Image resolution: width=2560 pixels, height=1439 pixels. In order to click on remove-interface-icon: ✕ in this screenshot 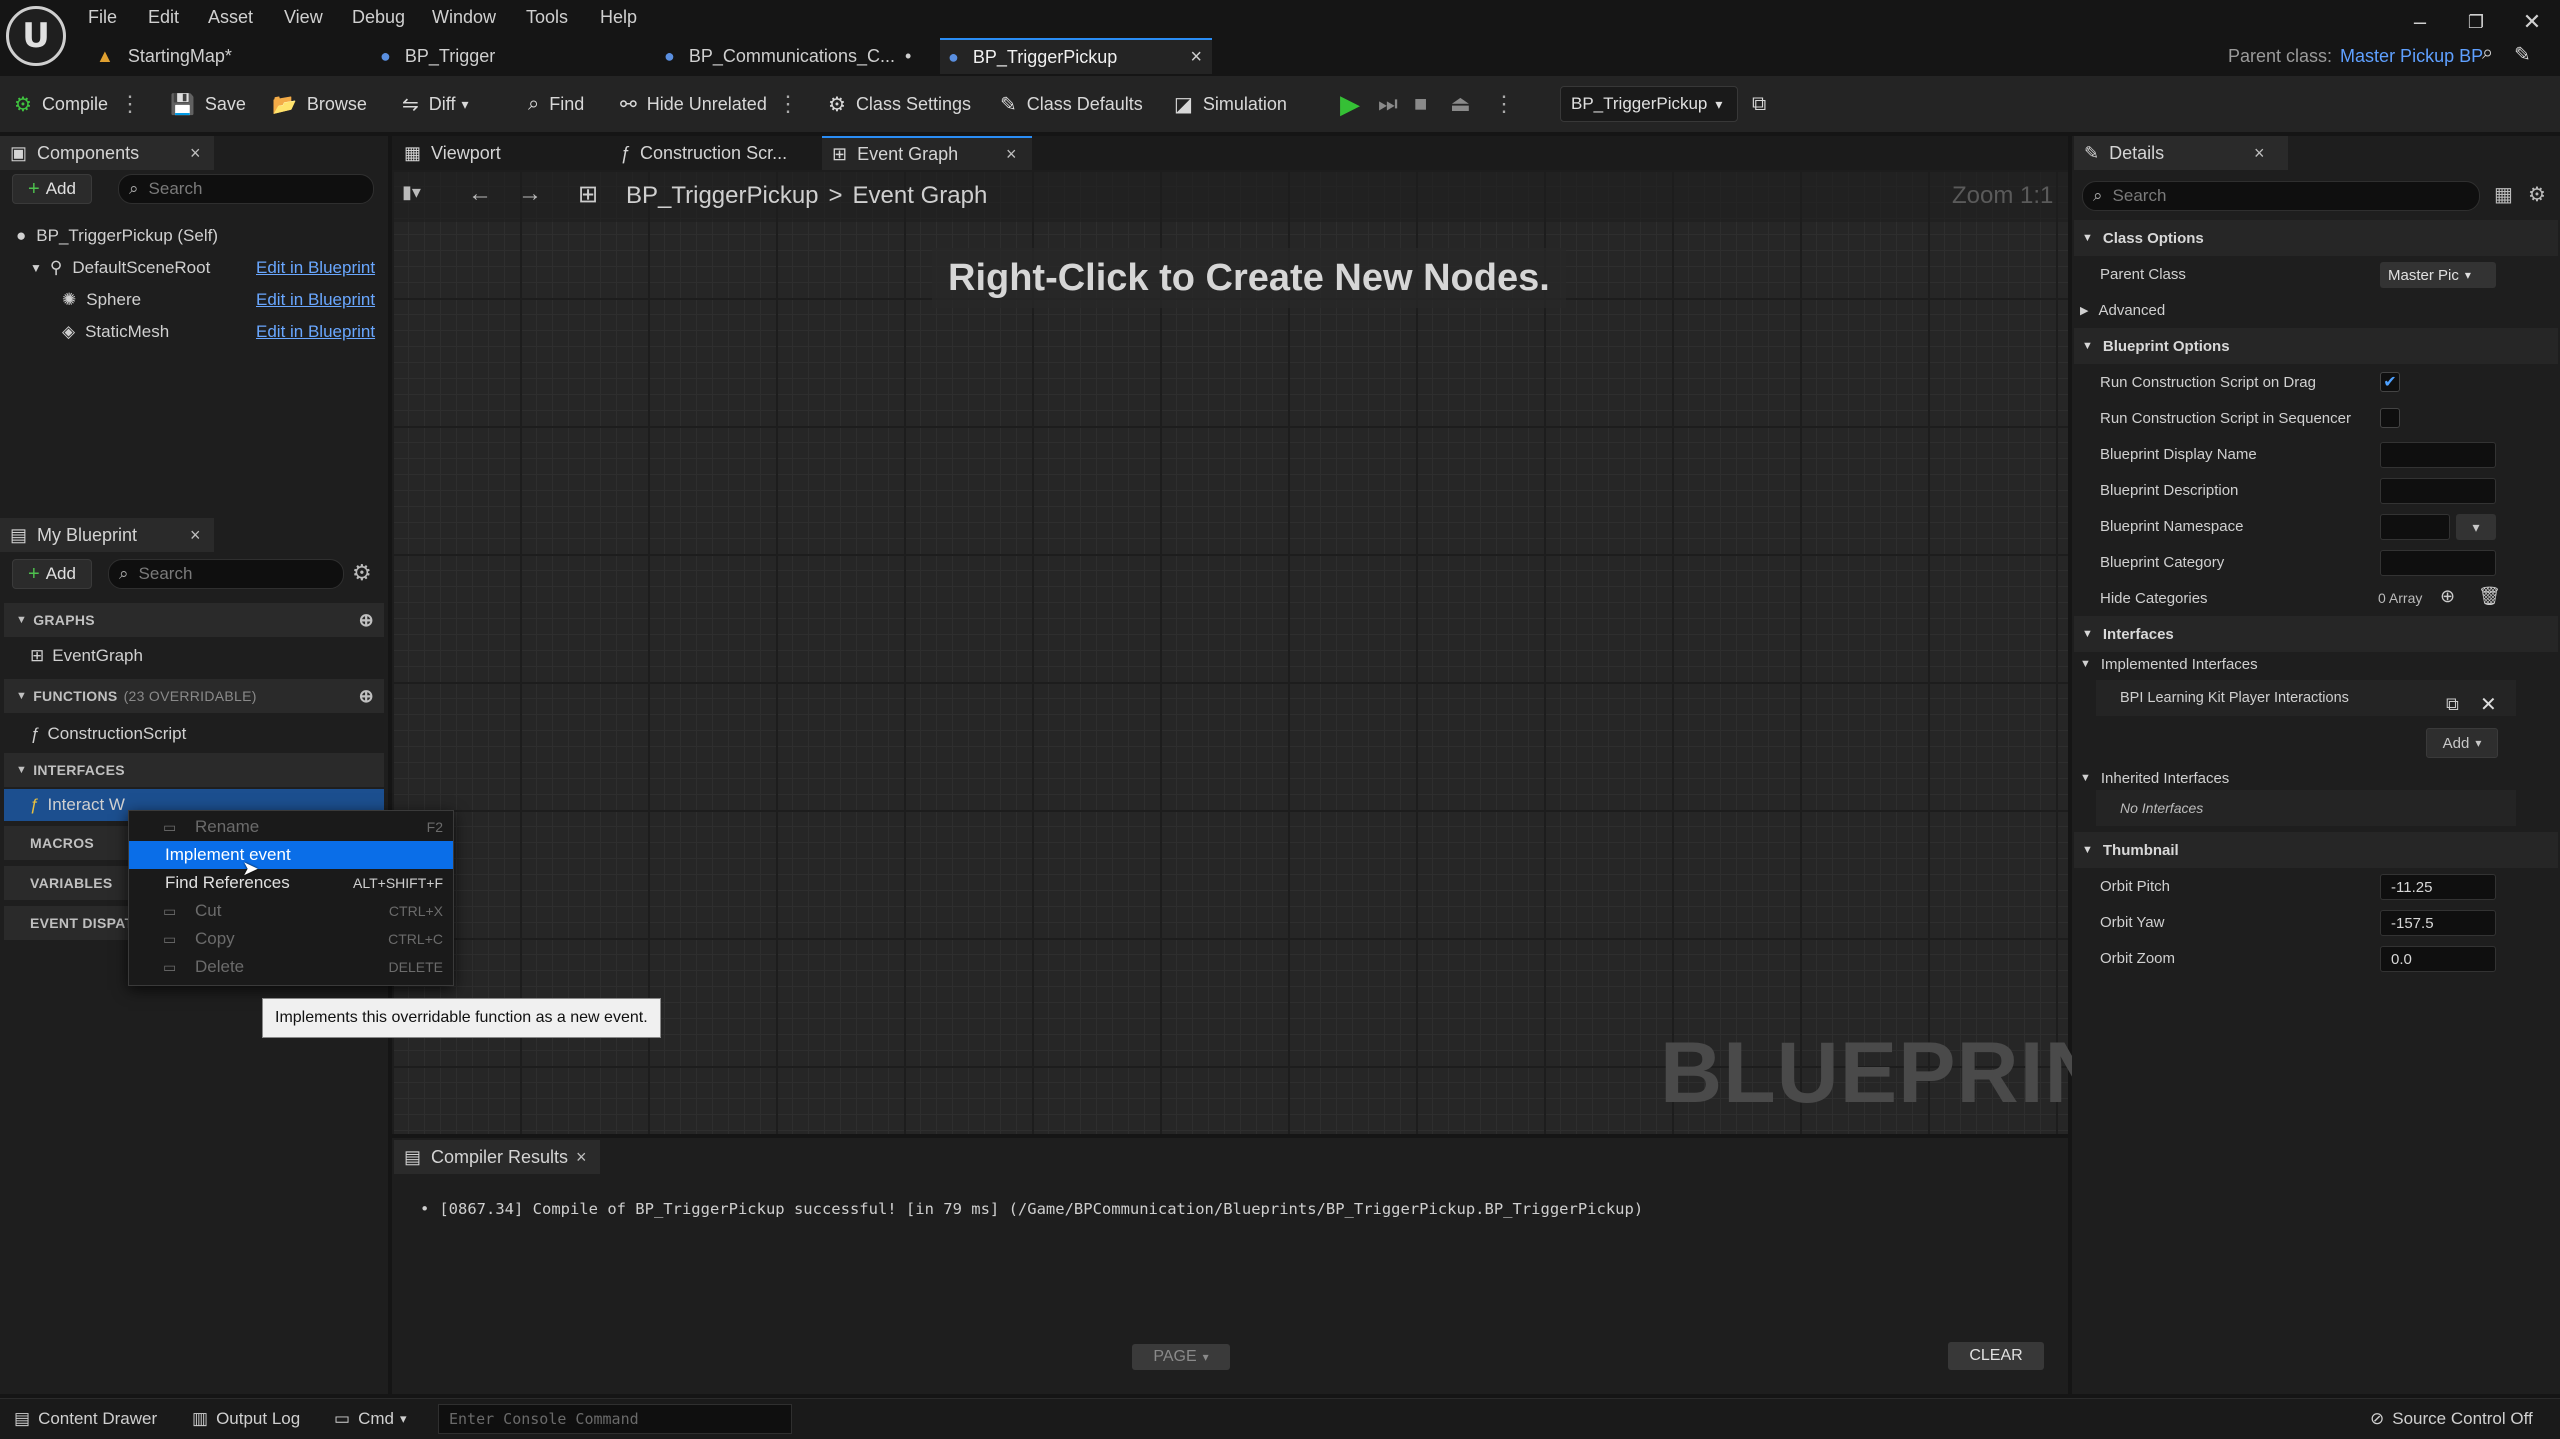, I will do `click(2488, 704)`.